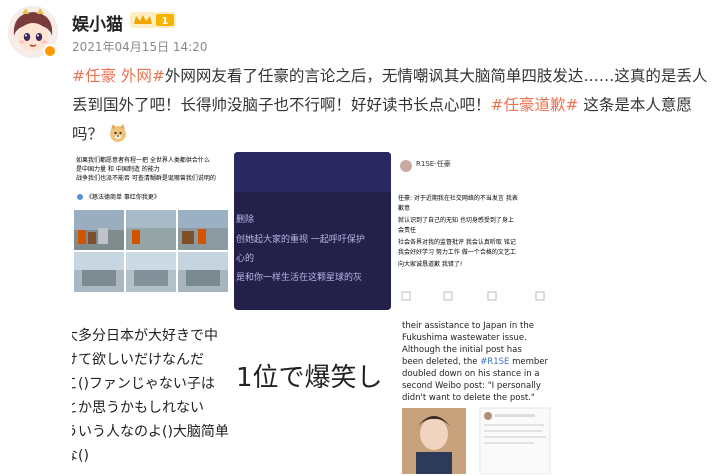  Describe the element at coordinates (143, 384) in the screenshot. I see `thumb-text-line: こ()ファンじゃない子は` at that location.